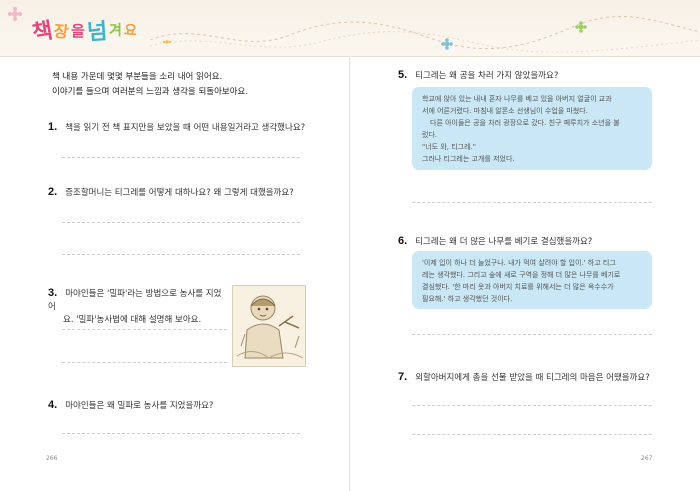 The width and height of the screenshot is (700, 491). What do you see at coordinates (97, 32) in the screenshot?
I see `logo-char: 넘` at bounding box center [97, 32].